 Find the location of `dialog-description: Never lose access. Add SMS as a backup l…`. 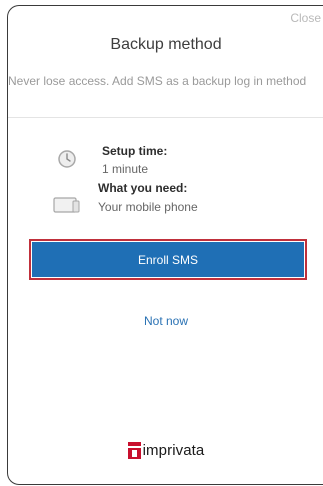

dialog-description: Never lose access. Add SMS as a backup l… is located at coordinates (157, 81).